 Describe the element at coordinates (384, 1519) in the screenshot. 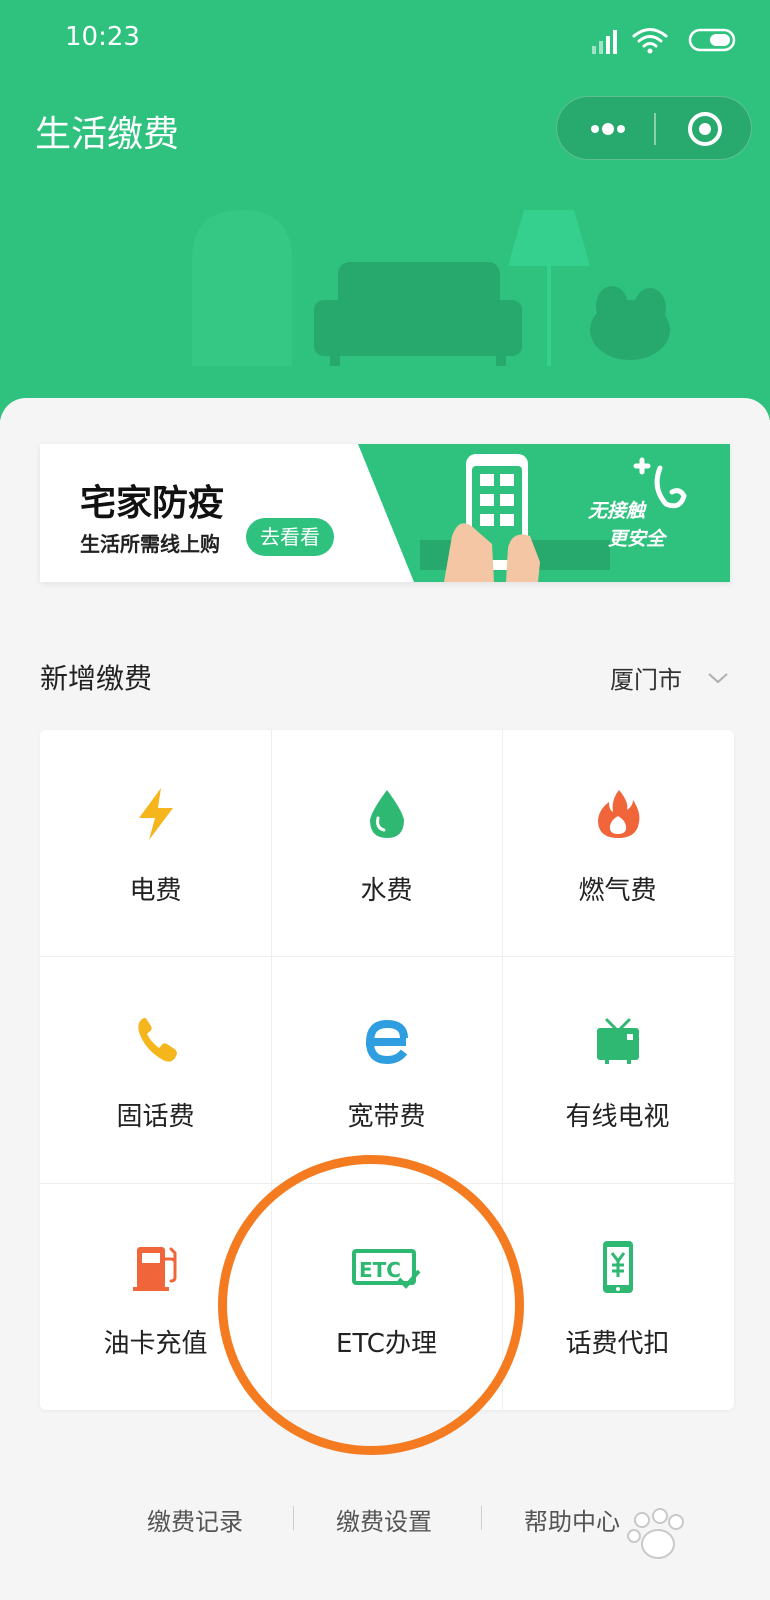

I see `payment-settings-link: 缴费设置` at that location.